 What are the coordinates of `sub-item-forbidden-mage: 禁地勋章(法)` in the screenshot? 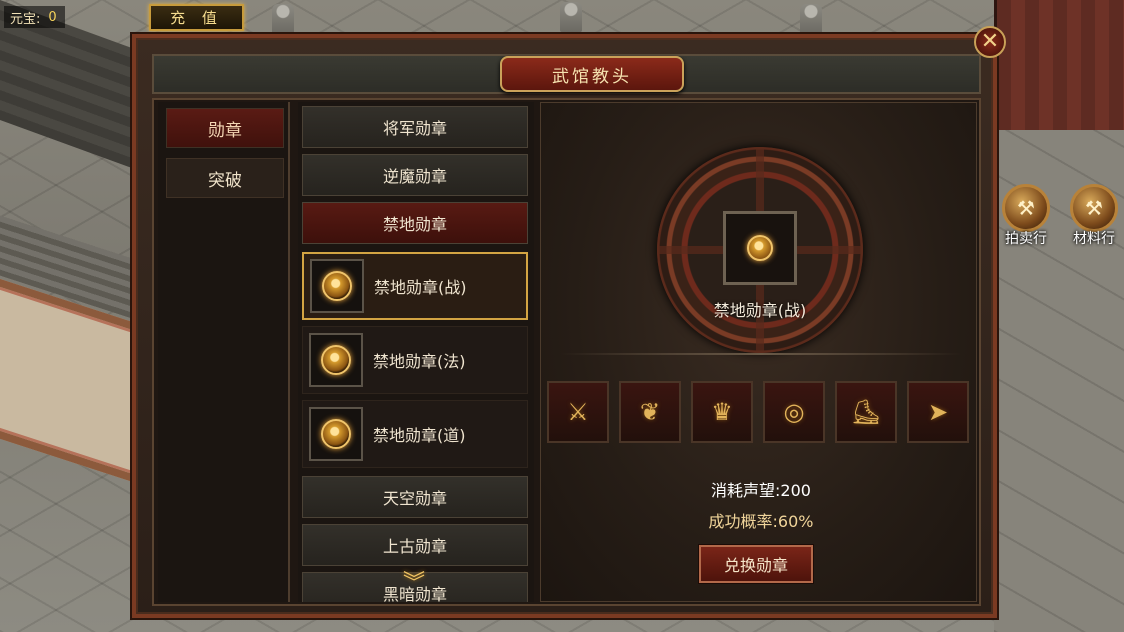 It's located at (415, 360).